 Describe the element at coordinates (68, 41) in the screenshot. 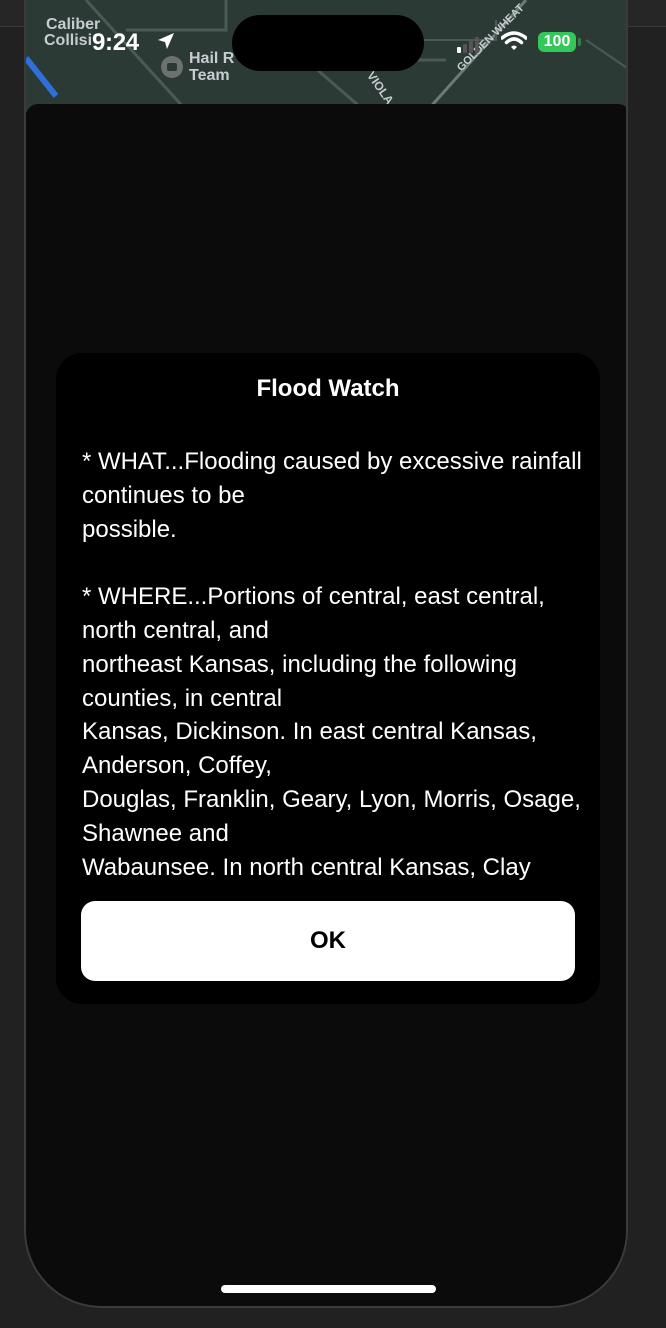

I see `map-label-collision: Collisi` at that location.